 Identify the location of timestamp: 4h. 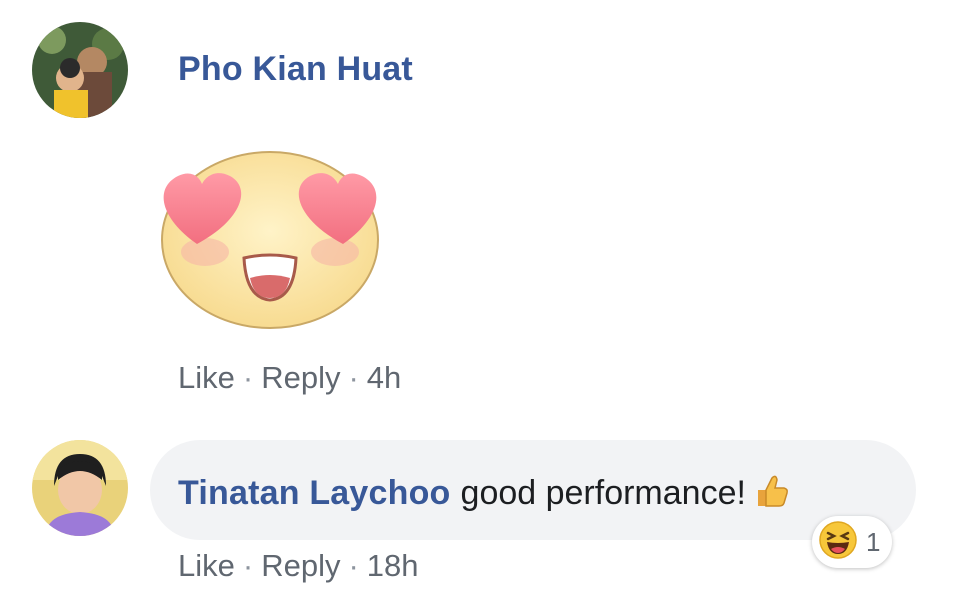
(384, 377).